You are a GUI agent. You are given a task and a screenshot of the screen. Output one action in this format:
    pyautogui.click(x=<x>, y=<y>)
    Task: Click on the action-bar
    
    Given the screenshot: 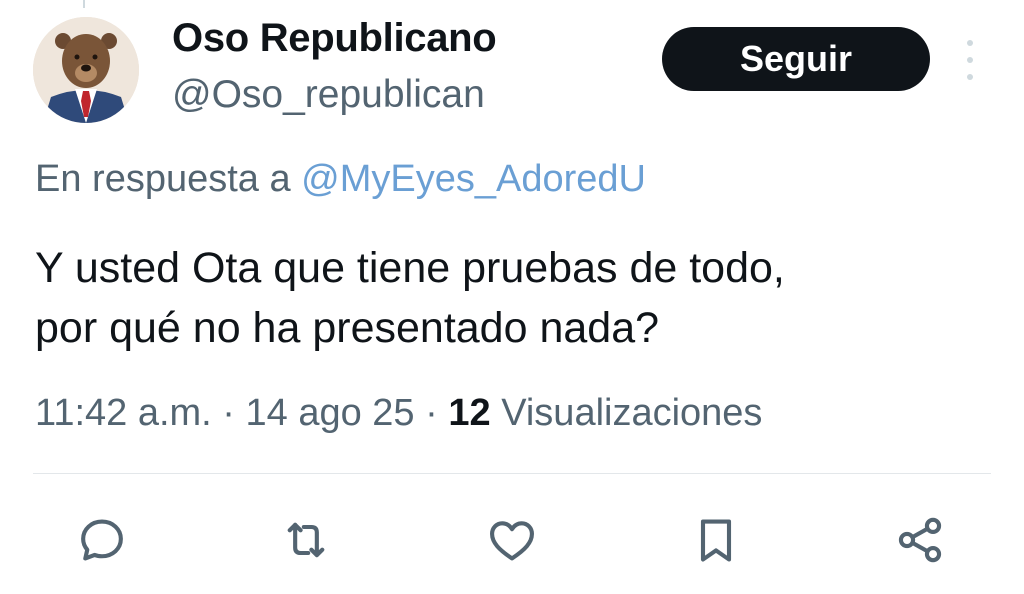 What is the action you would take?
    pyautogui.click(x=512, y=540)
    